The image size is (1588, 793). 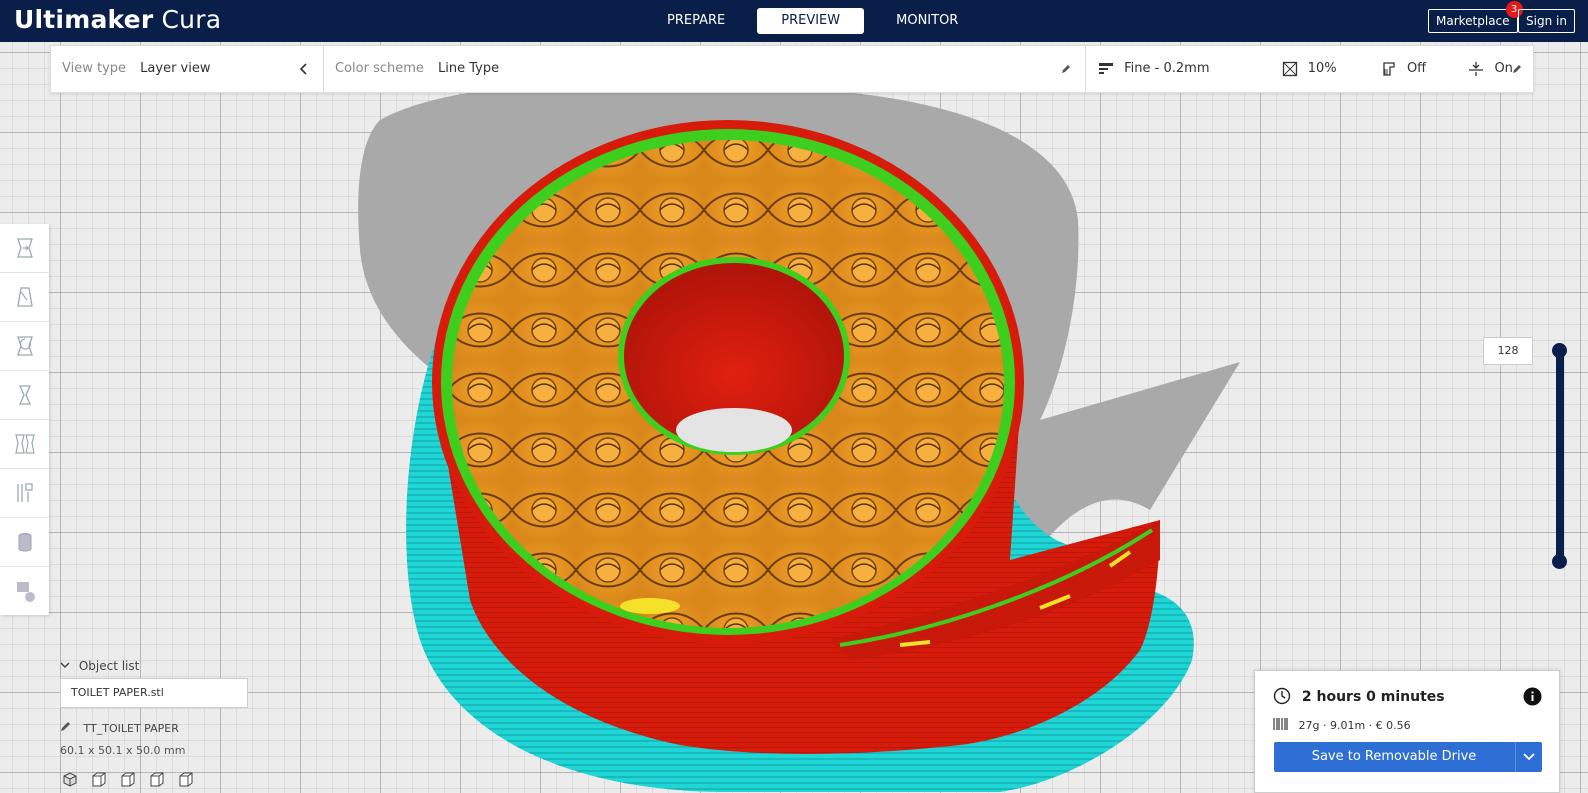 I want to click on custom-tool-button, so click(x=24, y=591).